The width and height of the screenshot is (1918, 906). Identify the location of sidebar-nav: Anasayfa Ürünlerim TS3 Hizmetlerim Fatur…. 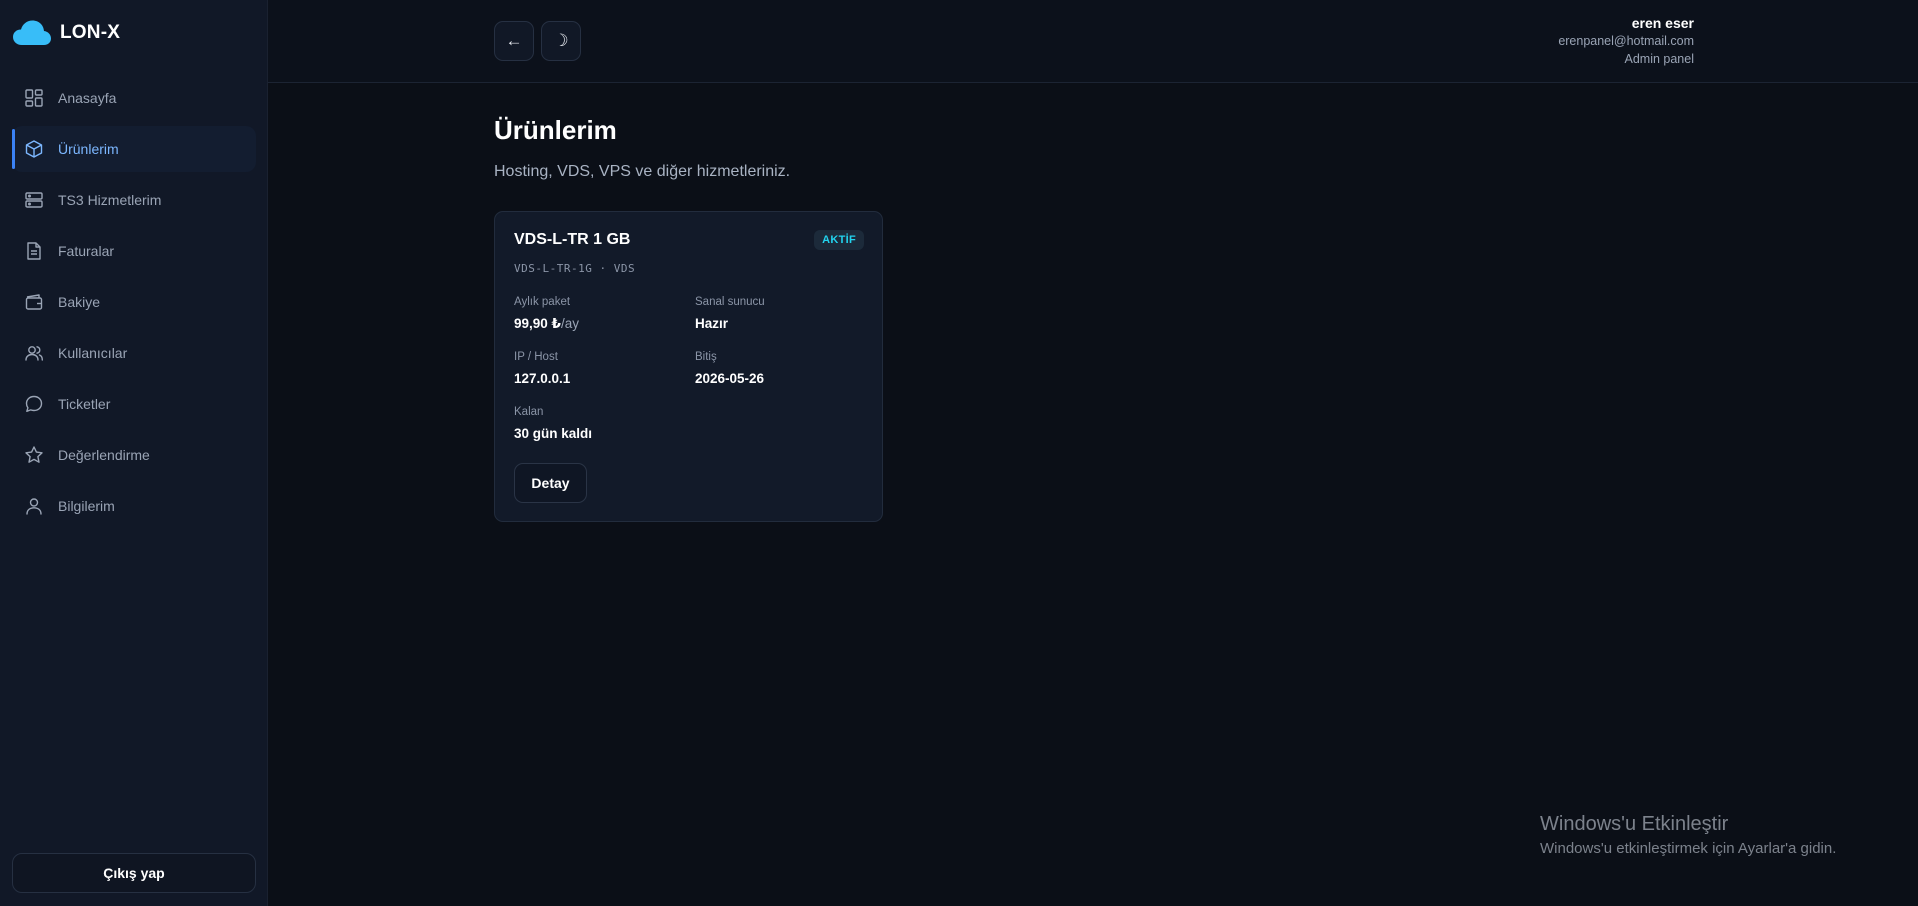
(134, 304).